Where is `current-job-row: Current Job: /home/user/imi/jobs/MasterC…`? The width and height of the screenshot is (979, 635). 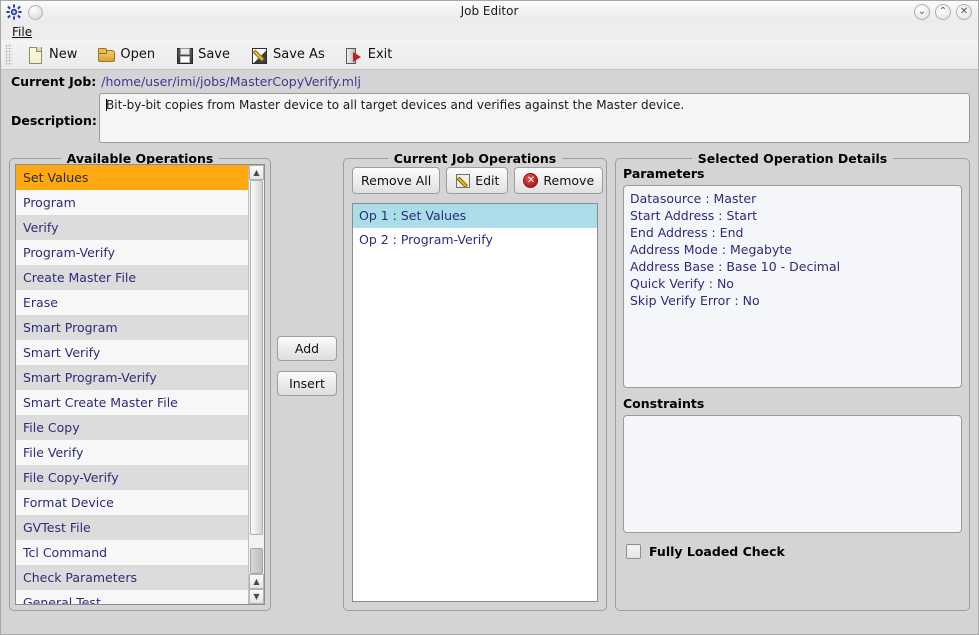 current-job-row: Current Job: /home/user/imi/jobs/MasterC… is located at coordinates (489, 80).